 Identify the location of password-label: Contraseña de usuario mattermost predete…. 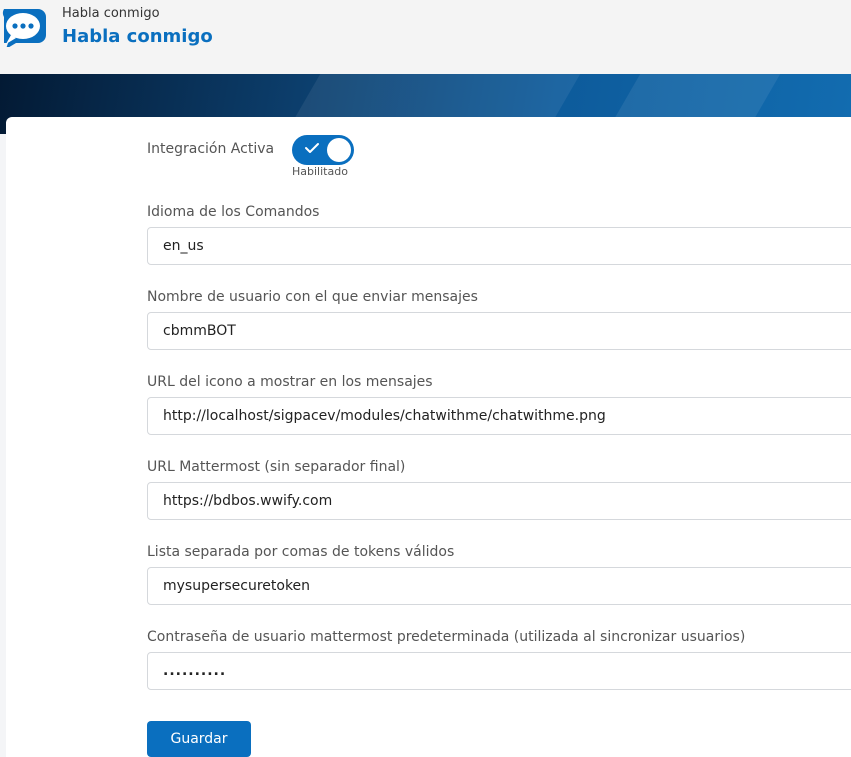
(446, 637).